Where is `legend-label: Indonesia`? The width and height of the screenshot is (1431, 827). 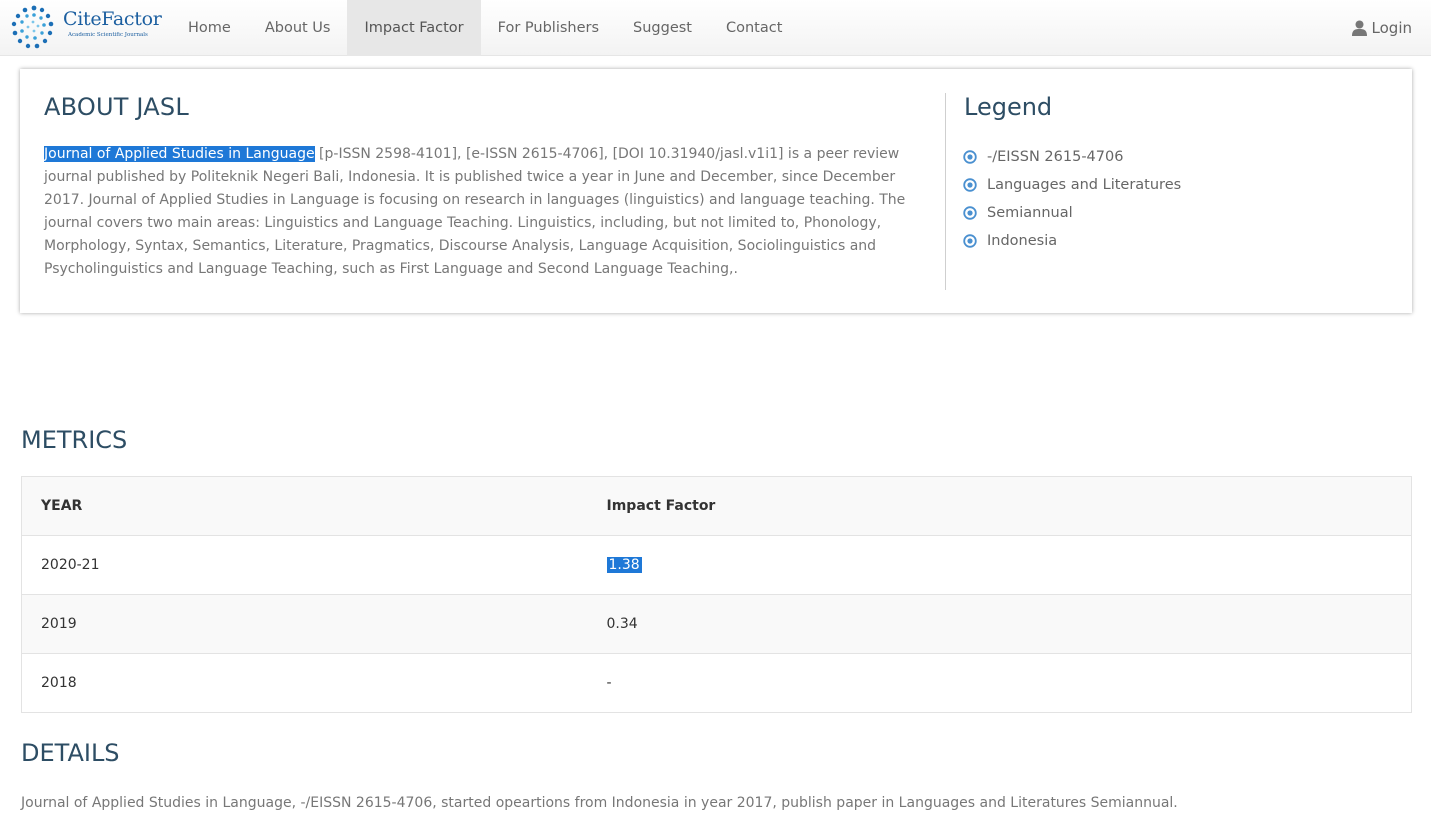 legend-label: Indonesia is located at coordinates (1022, 241).